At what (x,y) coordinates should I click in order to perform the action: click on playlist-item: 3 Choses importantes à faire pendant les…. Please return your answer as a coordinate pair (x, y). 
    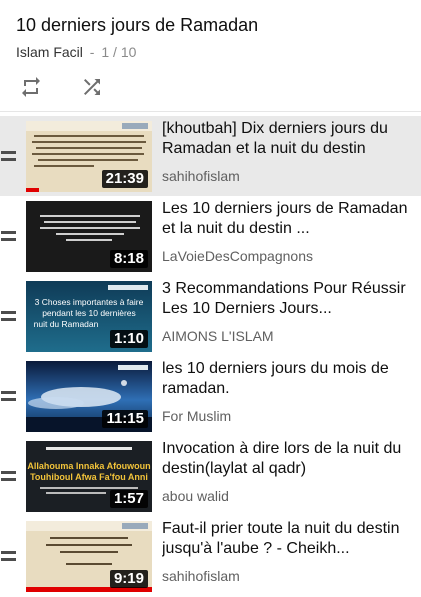
    Looking at the image, I should click on (210, 316).